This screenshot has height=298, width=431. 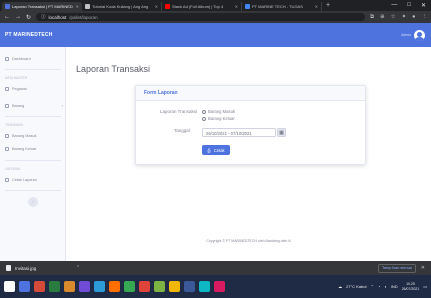 I want to click on clock: 10.25 26/07/2021, so click(x=411, y=286).